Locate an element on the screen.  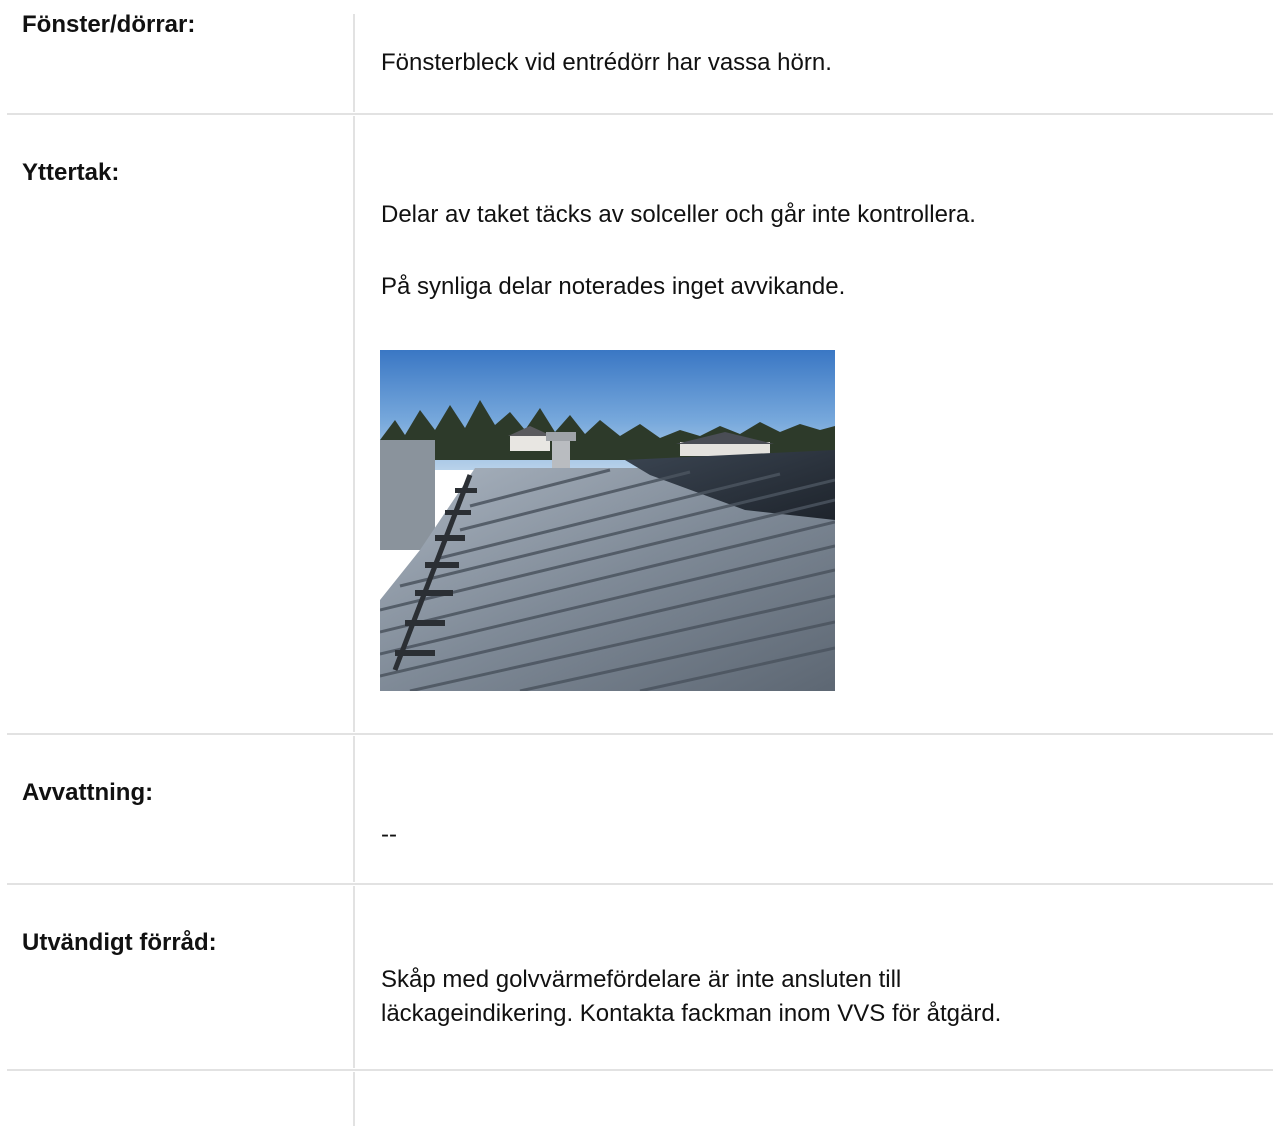
row-label-yttertak: Yttertak: is located at coordinates (71, 172).